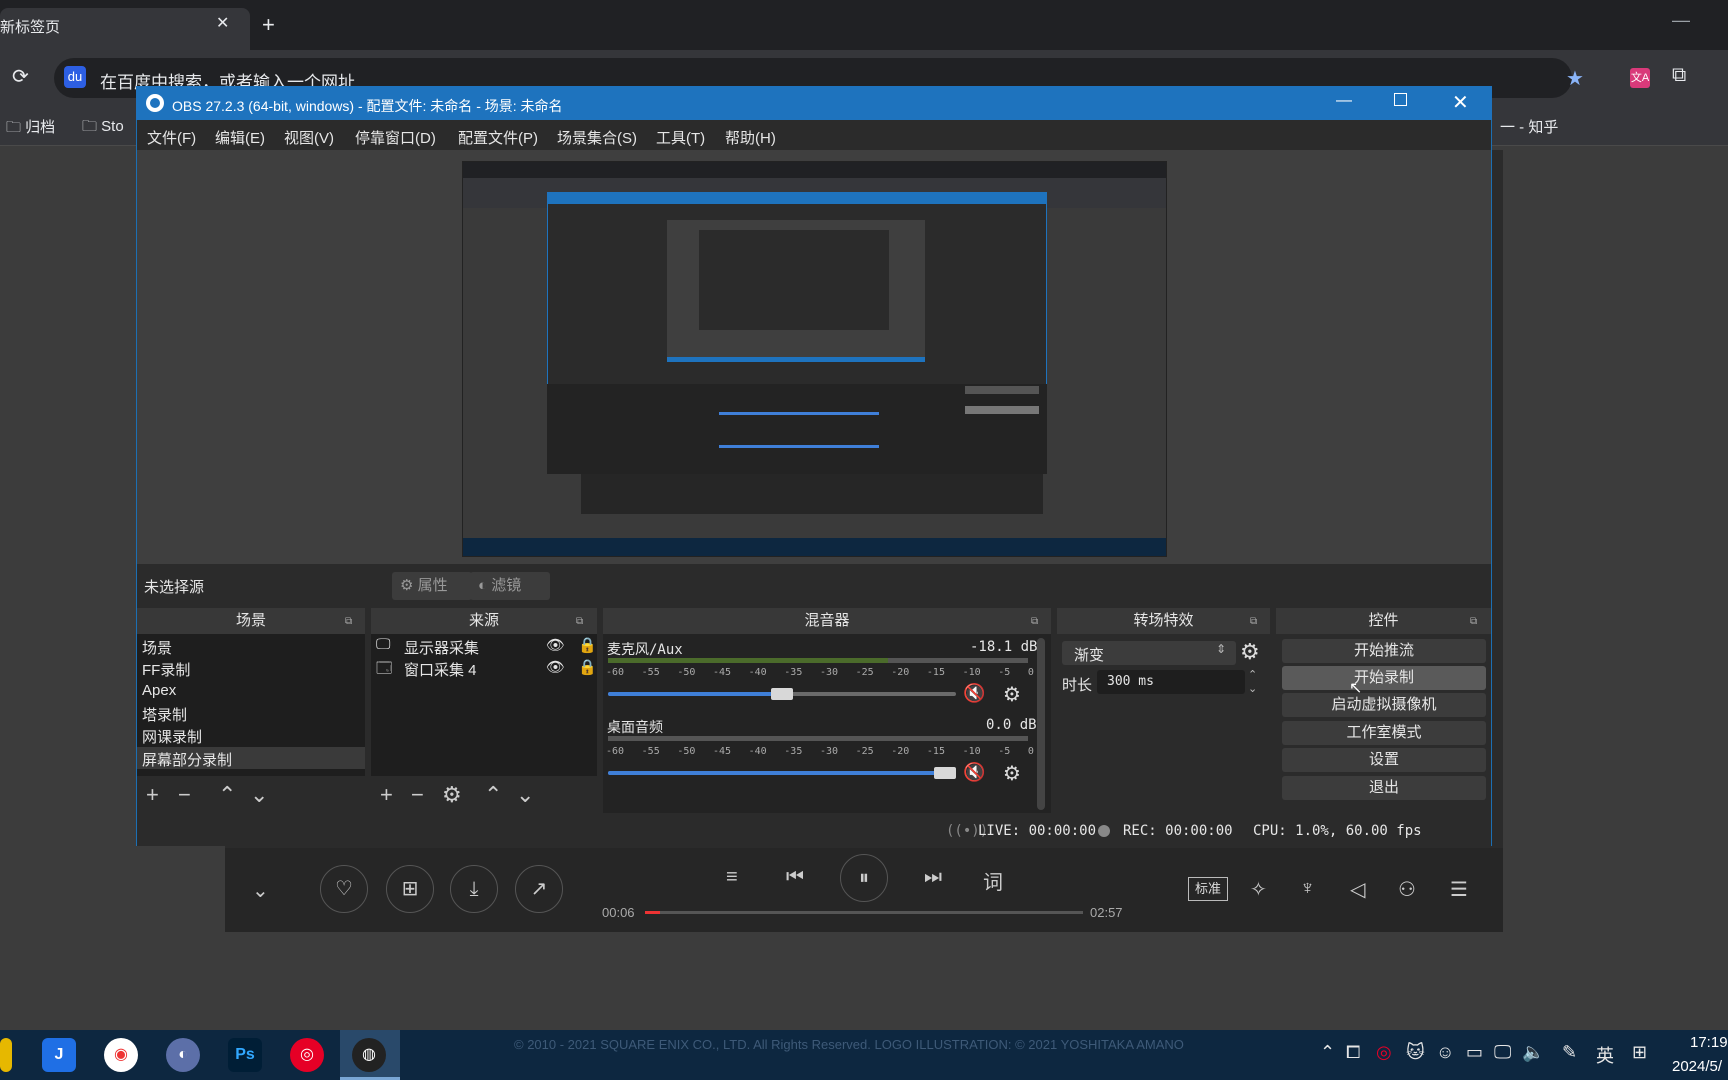  Describe the element at coordinates (184, 795) in the screenshot. I see `remove-scene-button: −` at that location.